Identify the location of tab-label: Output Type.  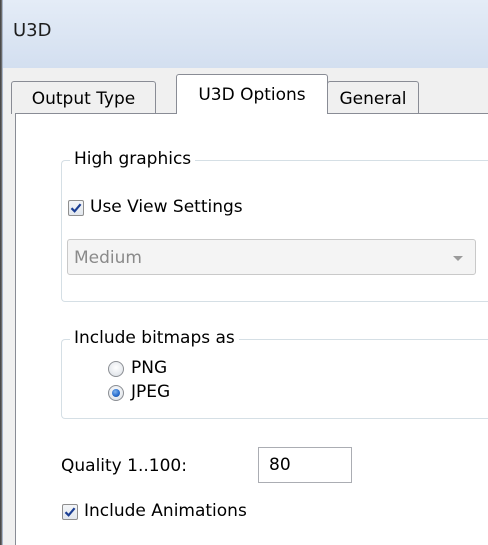
(83, 99).